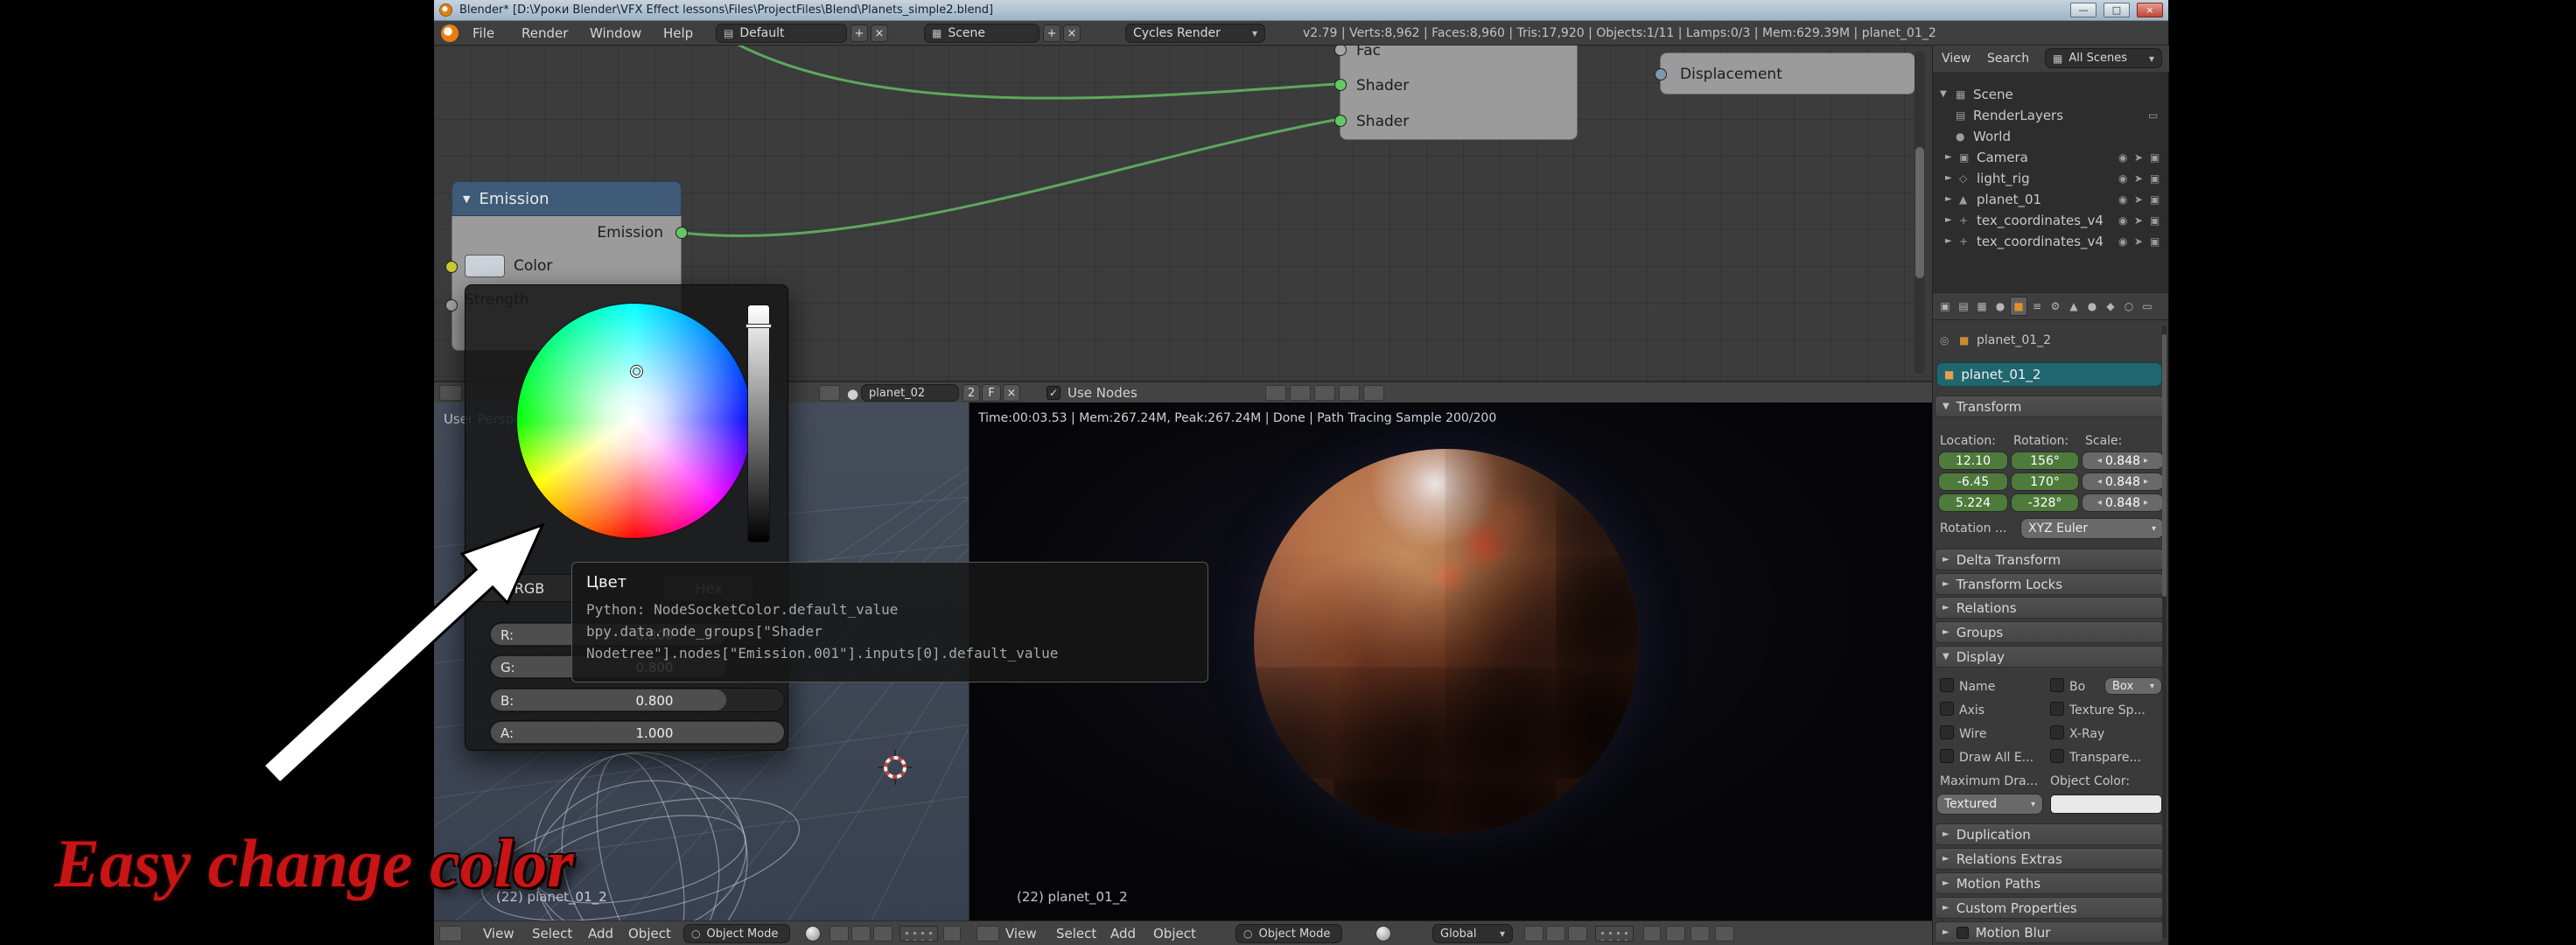  What do you see at coordinates (1174, 933) in the screenshot?
I see `vp-menu-object: Object` at bounding box center [1174, 933].